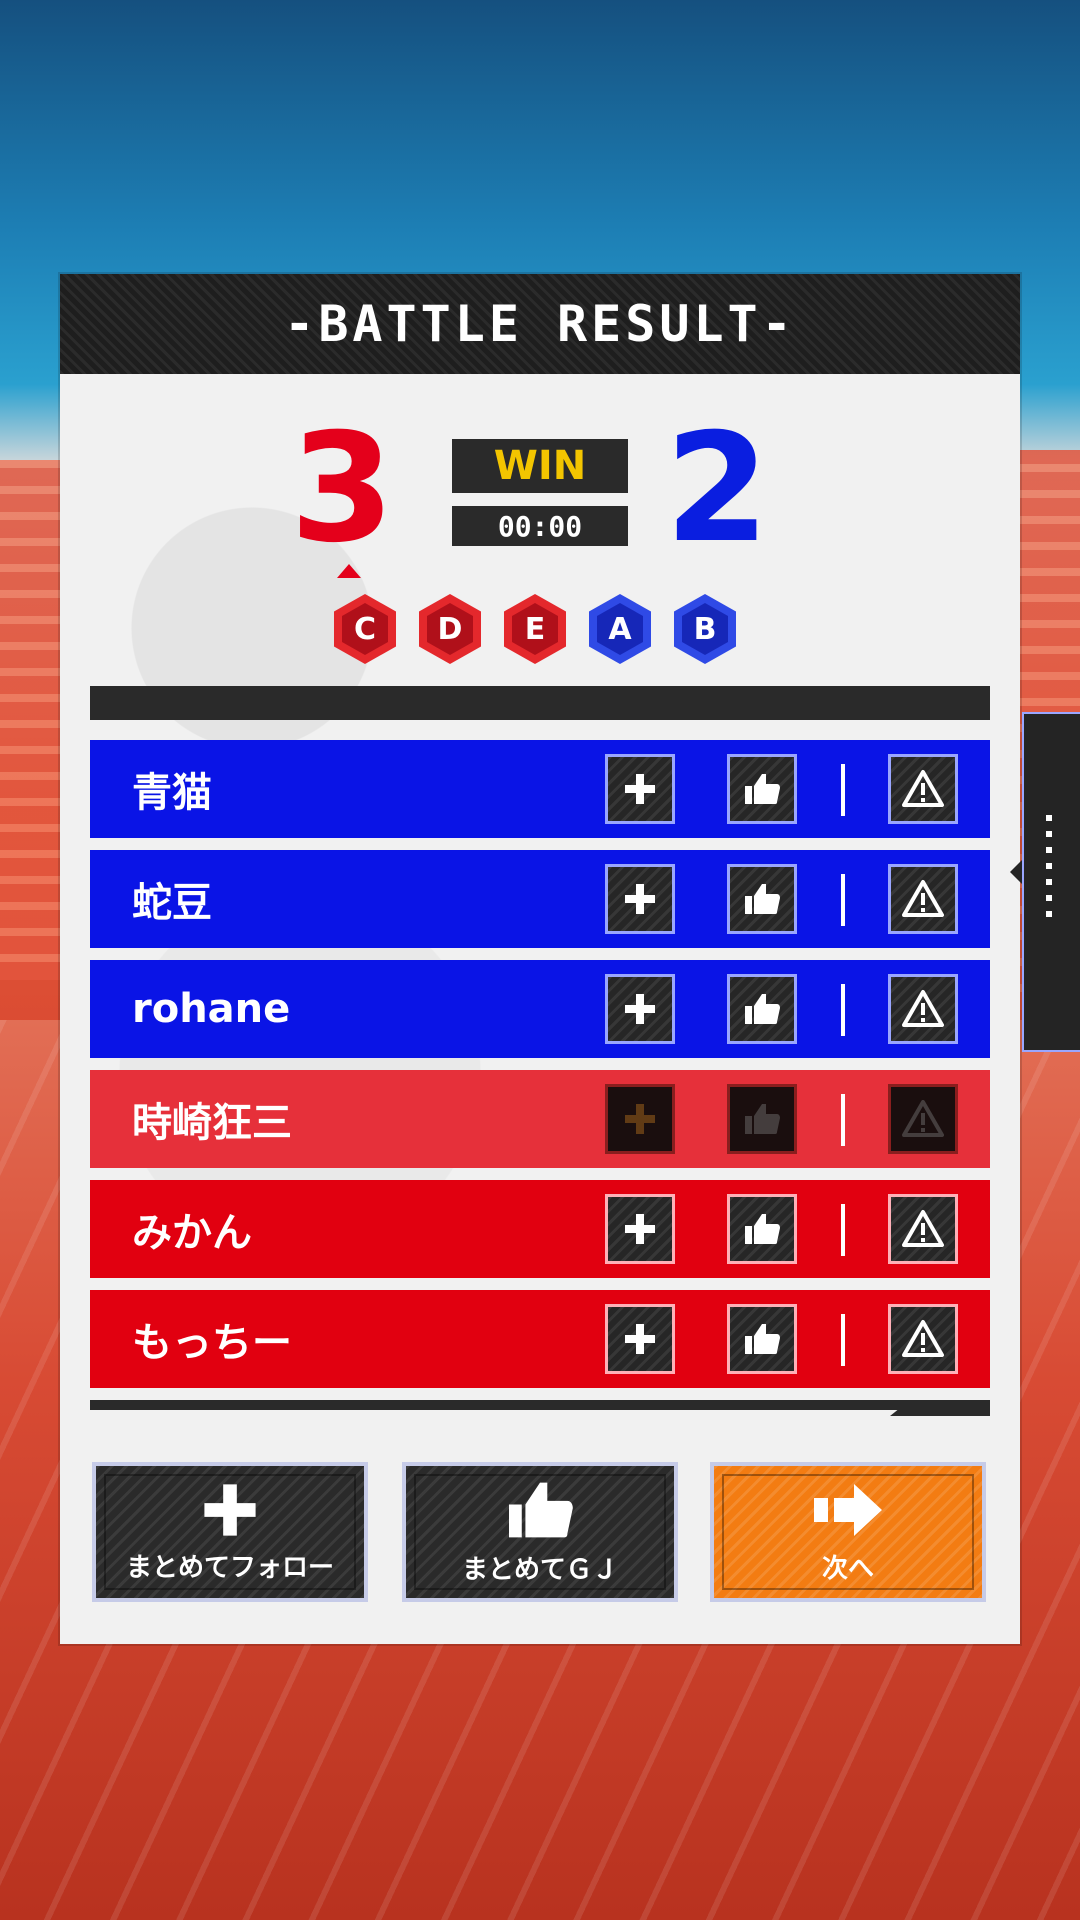  Describe the element at coordinates (172, 793) in the screenshot. I see `player-name: 青猫` at that location.